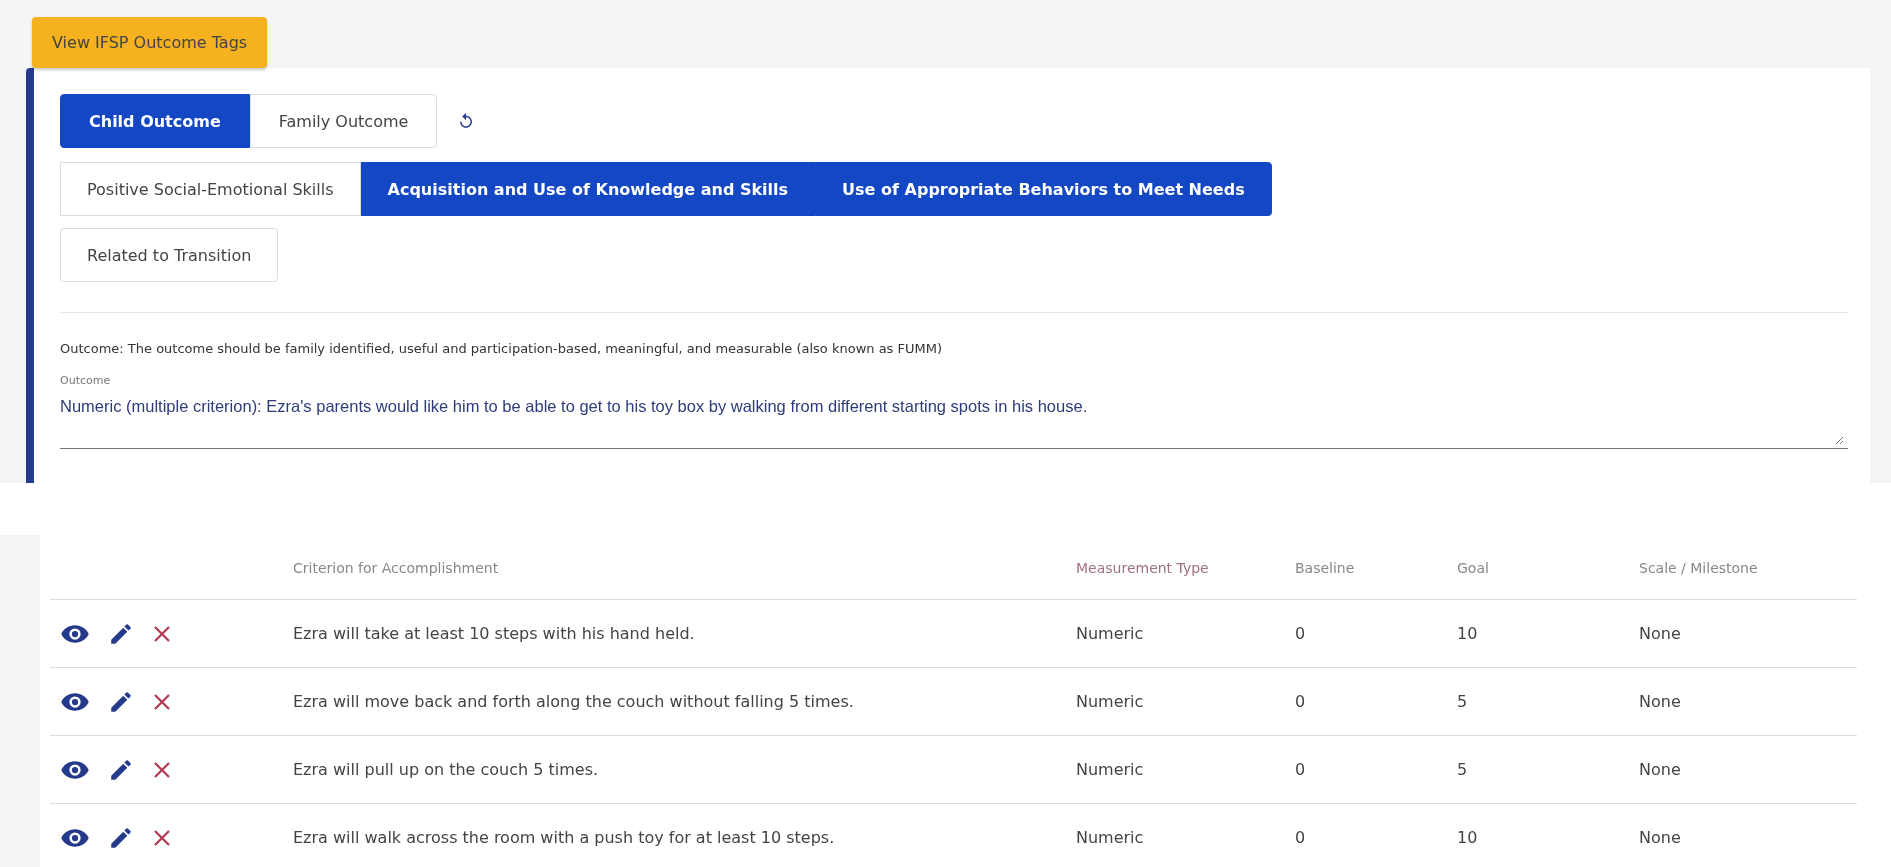 This screenshot has width=1891, height=867. I want to click on category-tab: Acquisition and Use of Knowledge and Skills, so click(588, 189).